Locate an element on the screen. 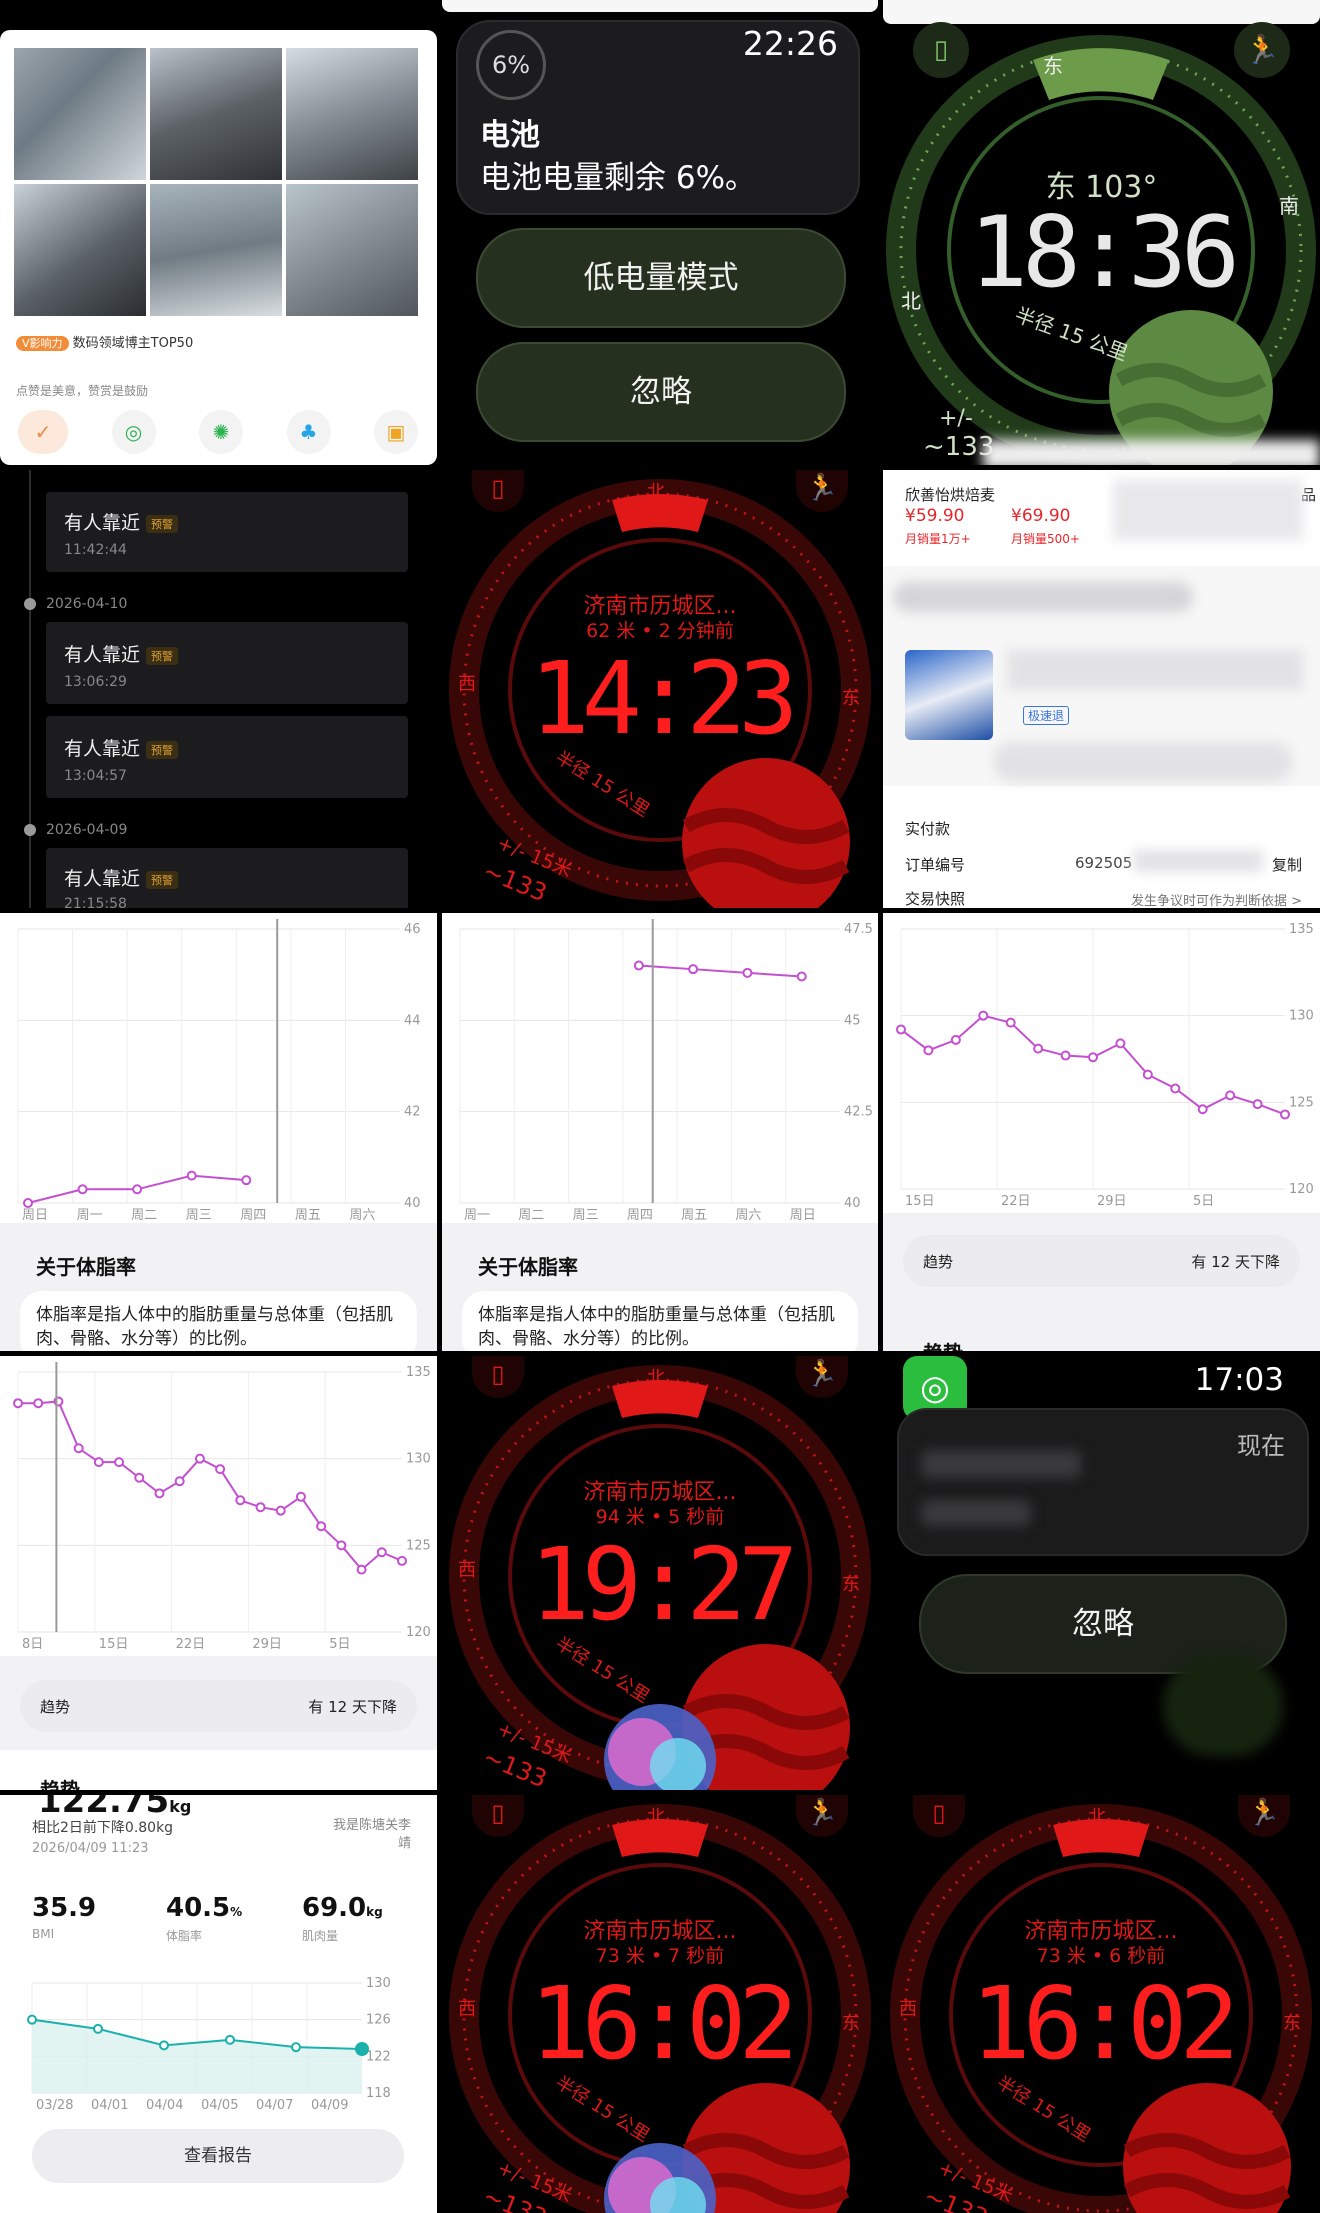  x-tick-label: 15日 is located at coordinates (920, 1201).